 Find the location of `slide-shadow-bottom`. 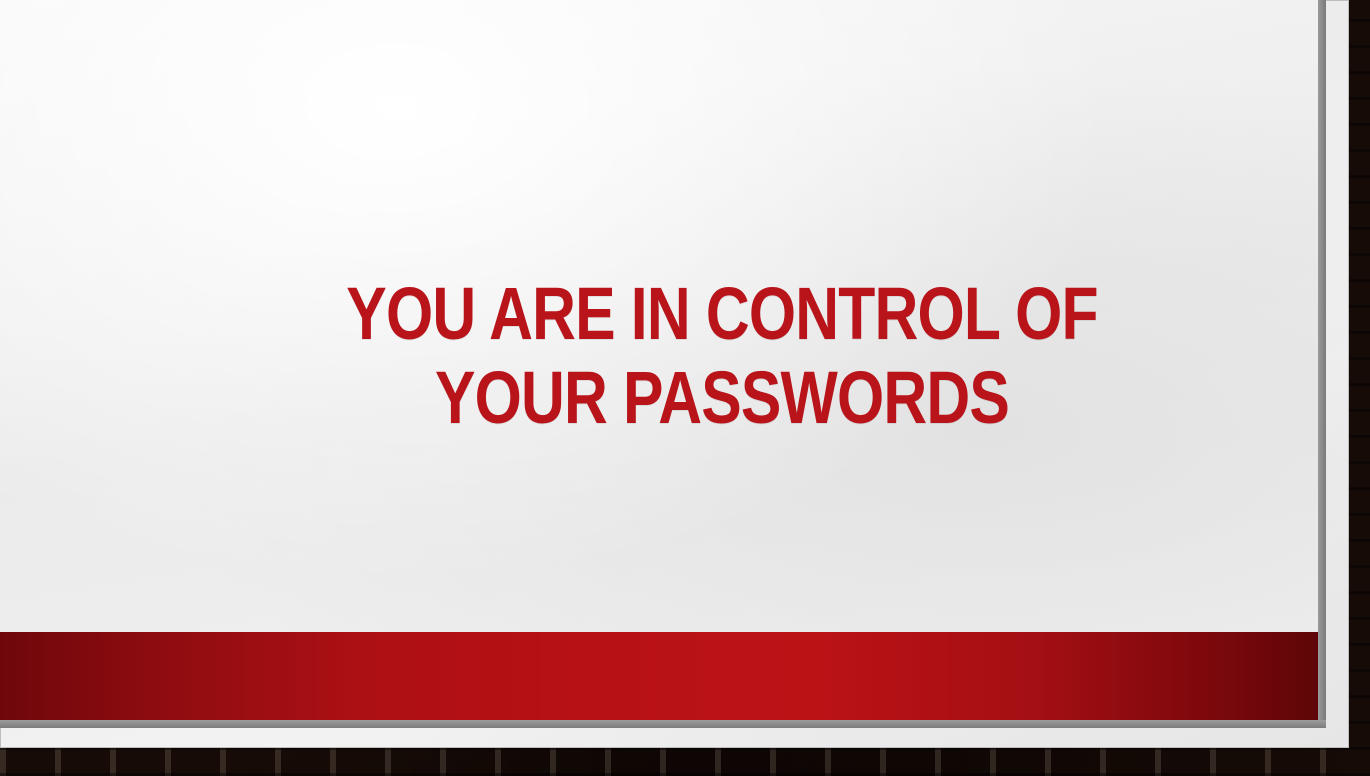

slide-shadow-bottom is located at coordinates (663, 724).